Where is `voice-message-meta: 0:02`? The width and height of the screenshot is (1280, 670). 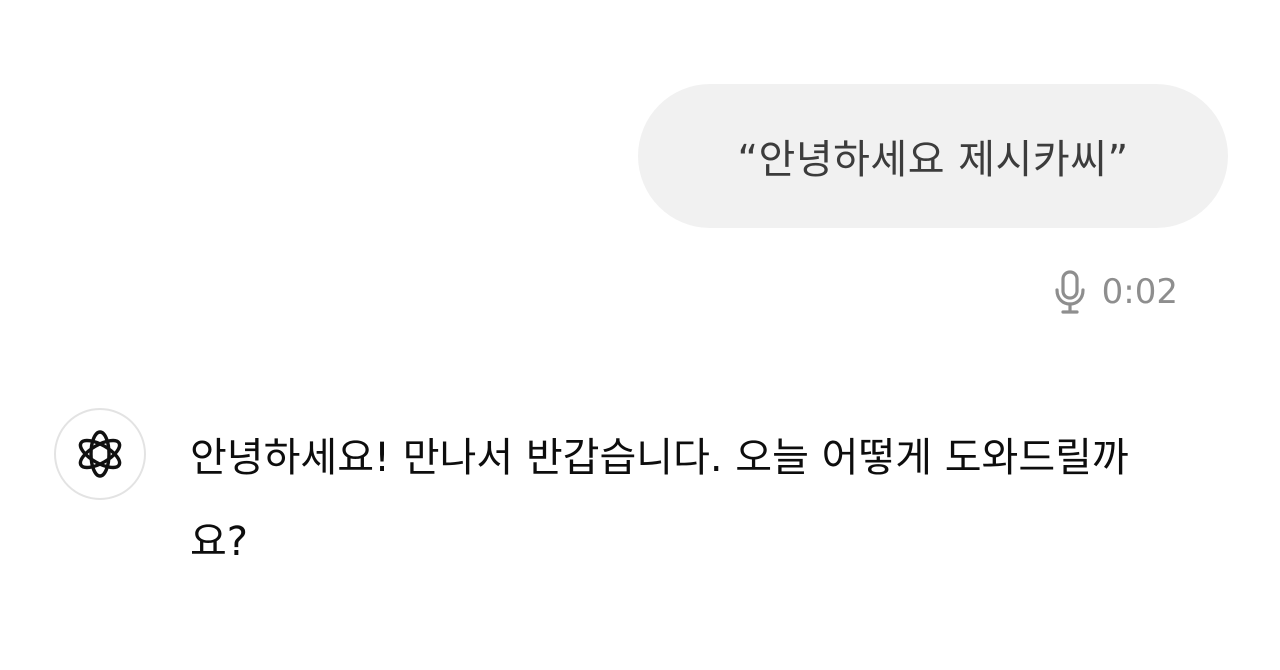
voice-message-meta: 0:02 is located at coordinates (1115, 292).